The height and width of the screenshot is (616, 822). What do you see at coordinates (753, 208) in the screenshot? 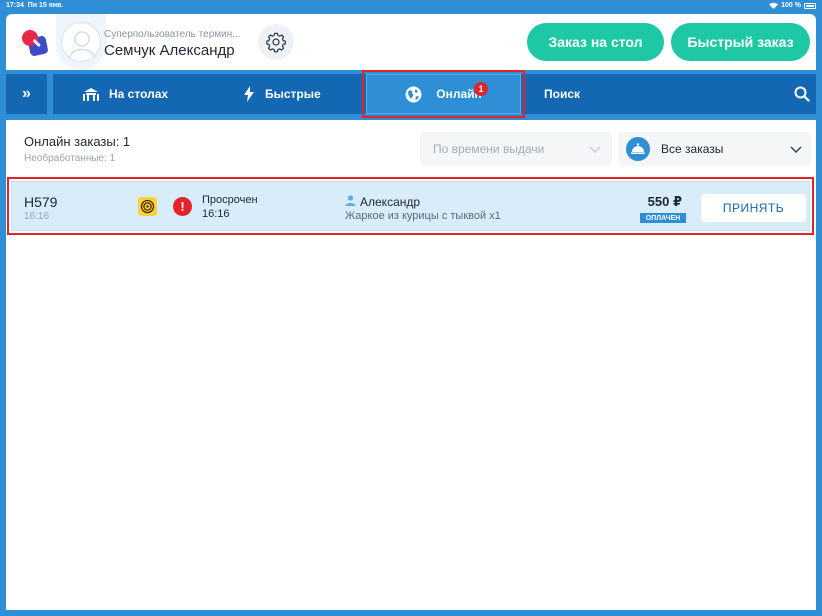
I see `accept-order-button: ПРИНЯТЬ` at bounding box center [753, 208].